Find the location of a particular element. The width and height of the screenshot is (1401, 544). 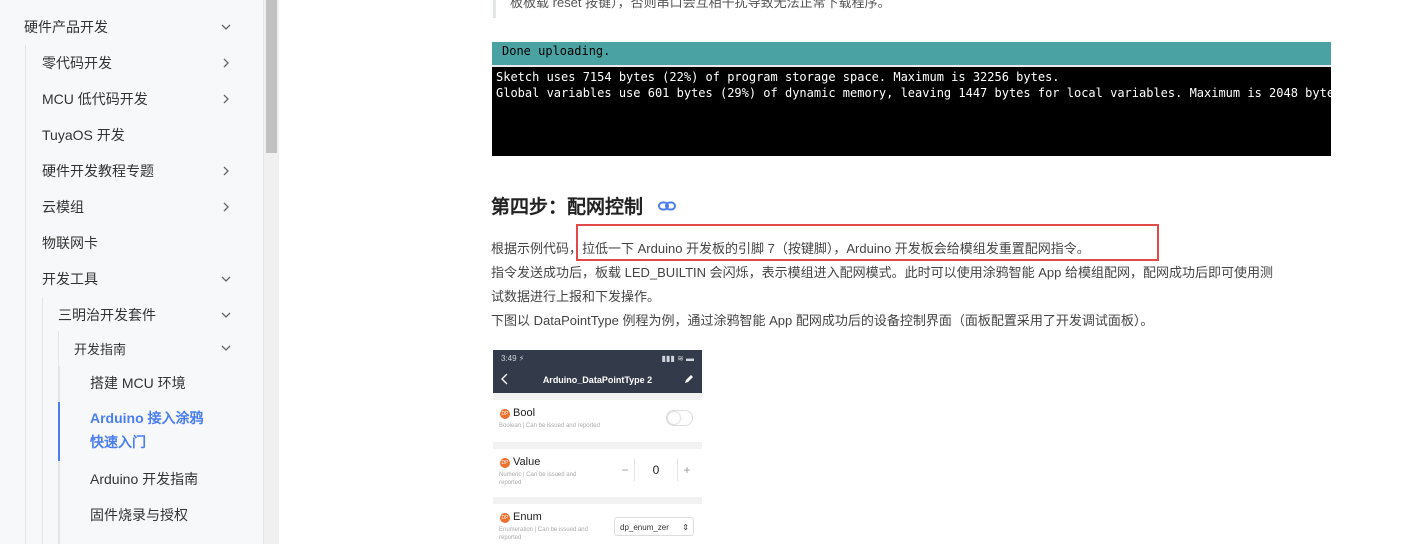

sidebar-item-label: 三明治开发套件 is located at coordinates (107, 315).